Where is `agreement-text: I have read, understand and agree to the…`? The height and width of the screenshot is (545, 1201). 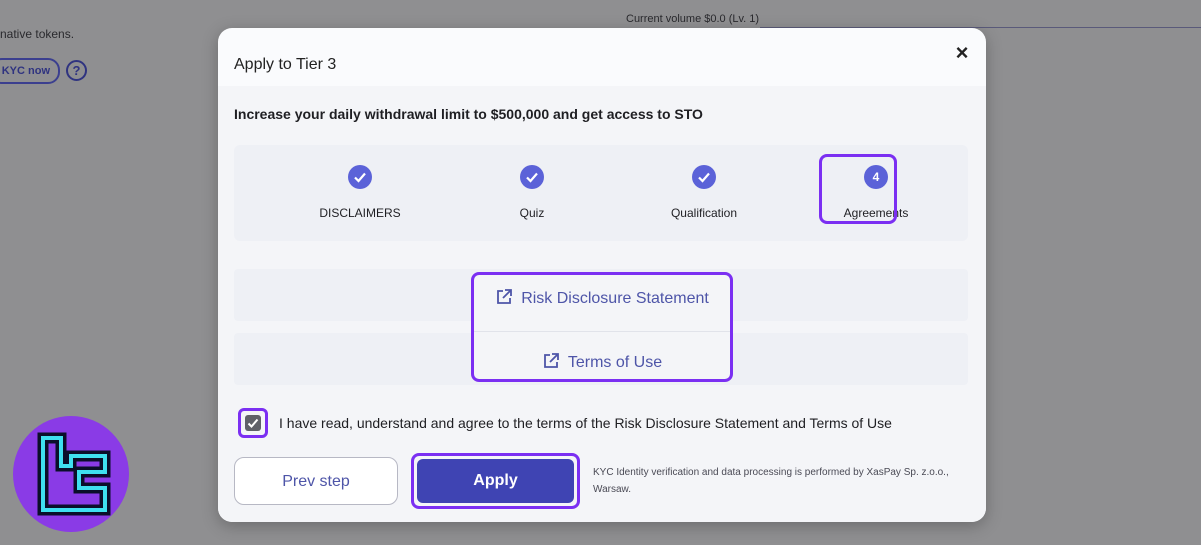
agreement-text: I have read, understand and agree to the… is located at coordinates (585, 423).